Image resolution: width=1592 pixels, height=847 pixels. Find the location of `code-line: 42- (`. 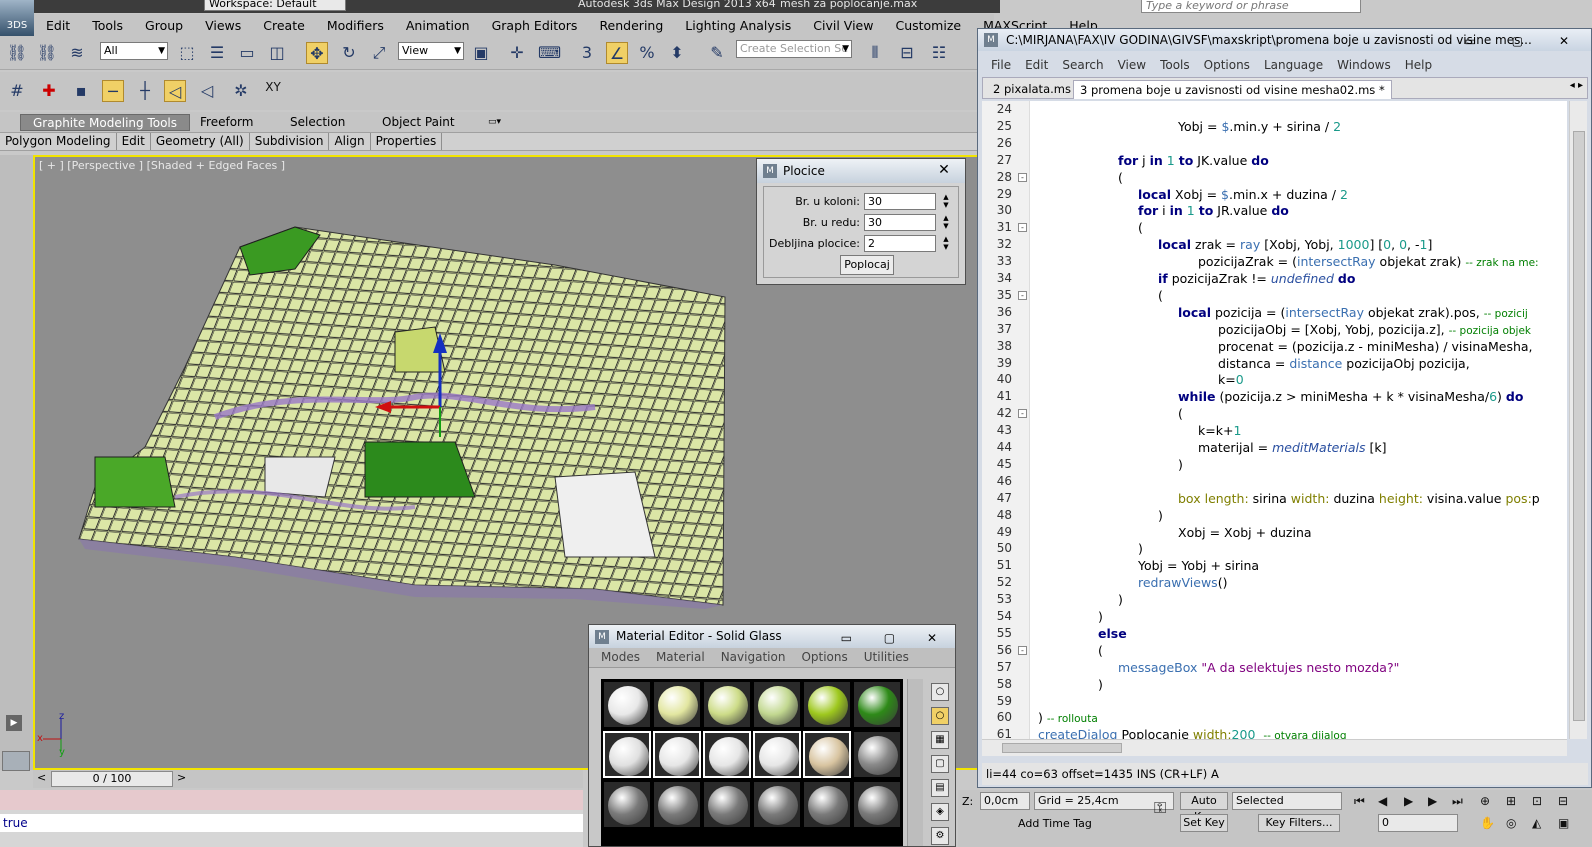

code-line: 42- ( is located at coordinates (1274, 413).